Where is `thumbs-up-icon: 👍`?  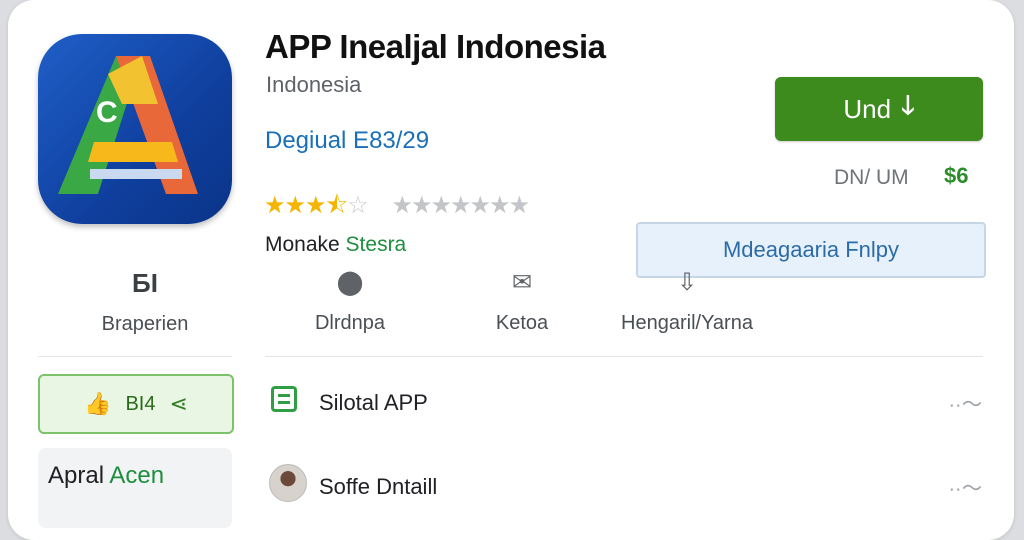
thumbs-up-icon: 👍 is located at coordinates (98, 403).